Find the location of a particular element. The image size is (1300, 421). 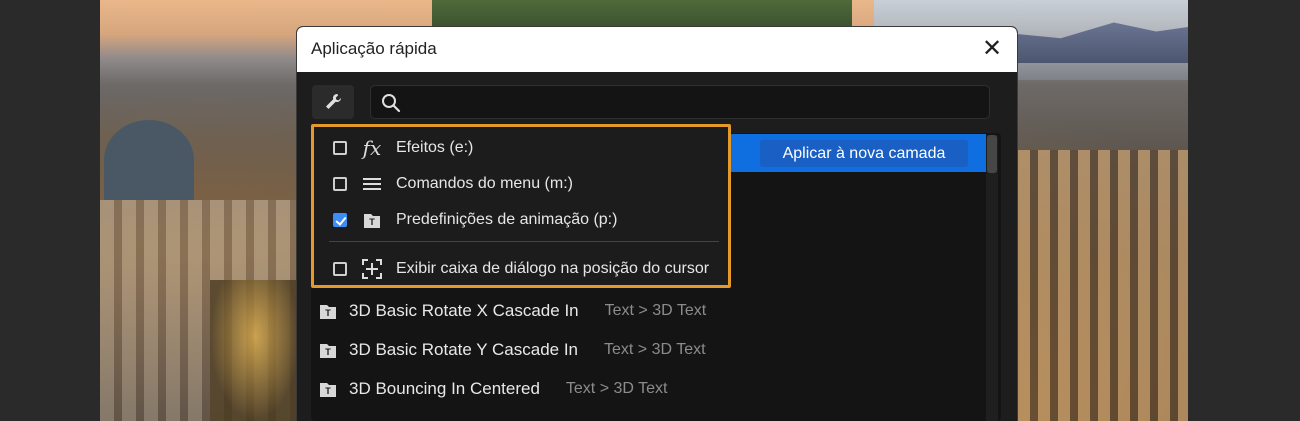

menu-lines-icon is located at coordinates (372, 184).